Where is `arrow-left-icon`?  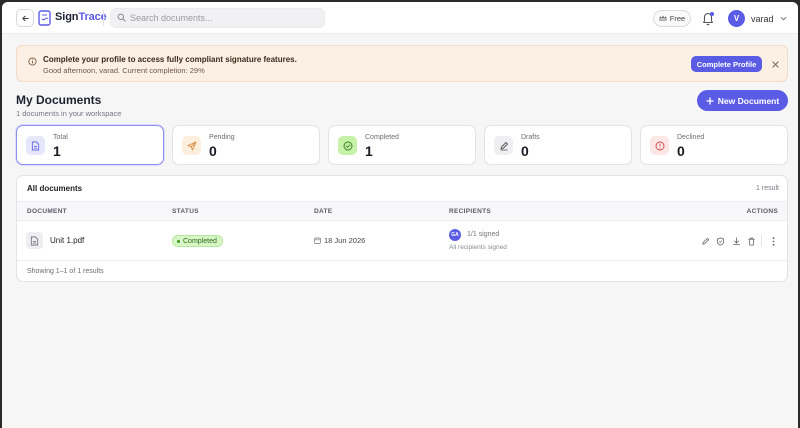 arrow-left-icon is located at coordinates (25, 18).